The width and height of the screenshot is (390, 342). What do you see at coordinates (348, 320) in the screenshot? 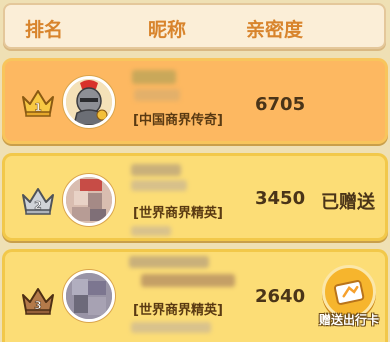
I see `send-travel-card-label: 赠送出行卡` at bounding box center [348, 320].